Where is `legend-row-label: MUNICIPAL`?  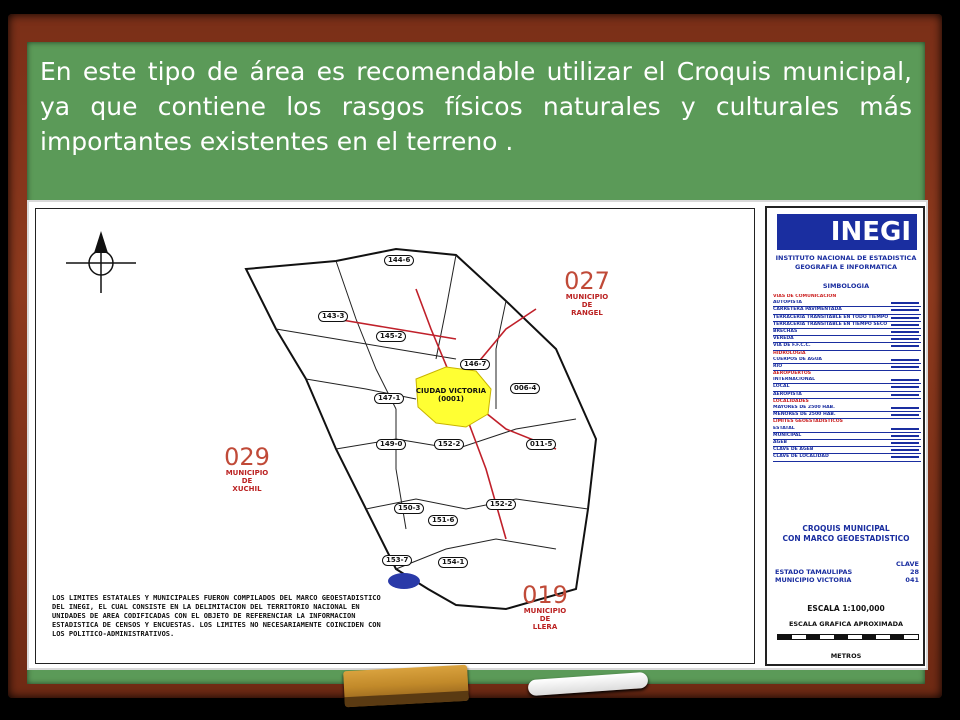 legend-row-label: MUNICIPAL is located at coordinates (787, 435).